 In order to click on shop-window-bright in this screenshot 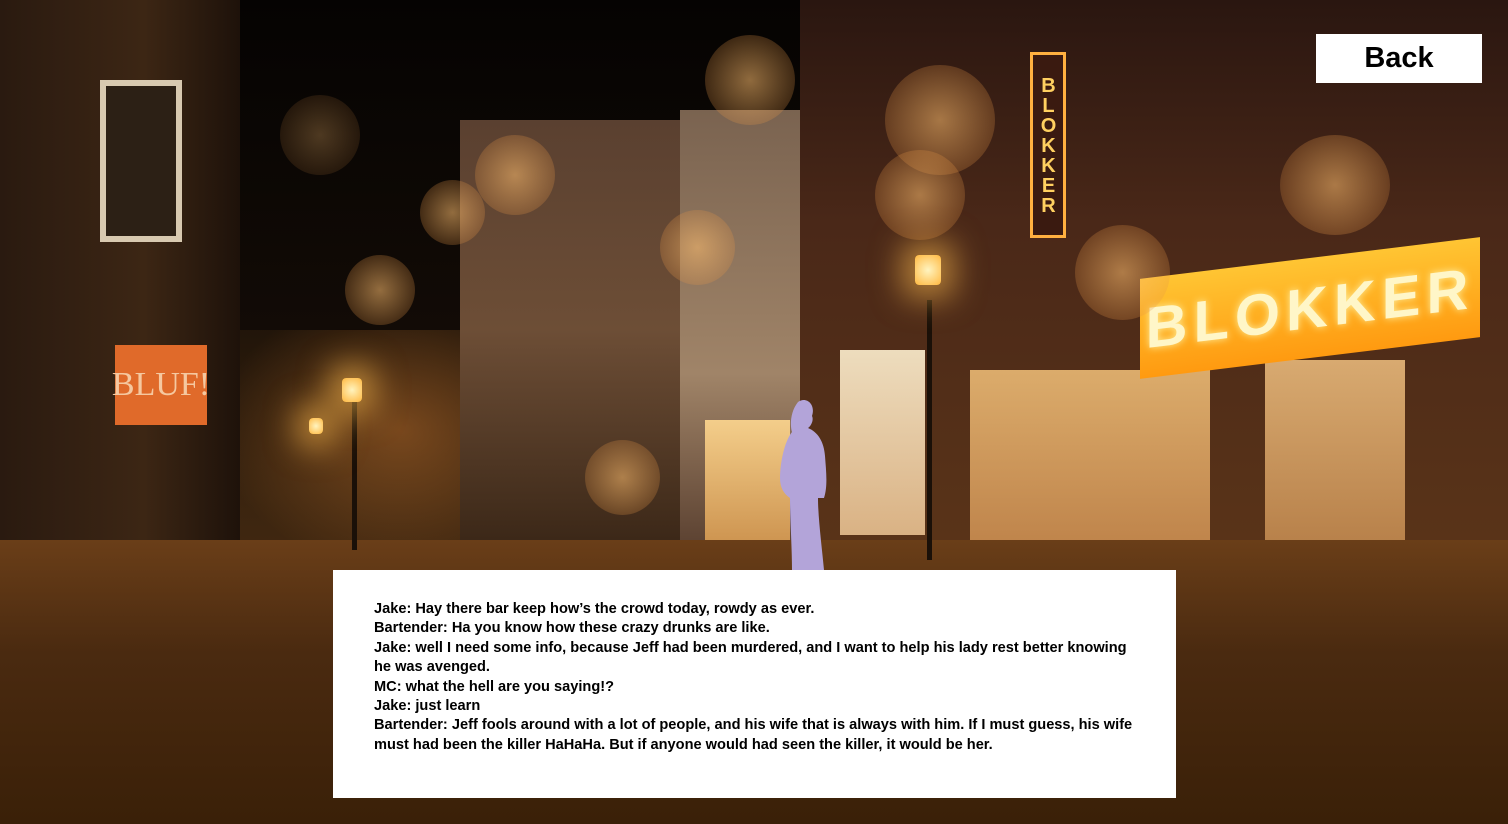, I will do `click(882, 442)`.